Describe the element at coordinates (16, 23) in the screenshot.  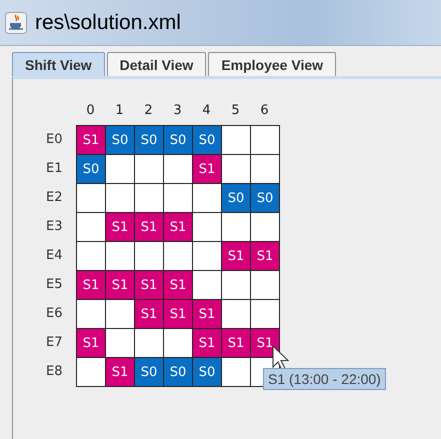
I see `coffee-cup-icon` at that location.